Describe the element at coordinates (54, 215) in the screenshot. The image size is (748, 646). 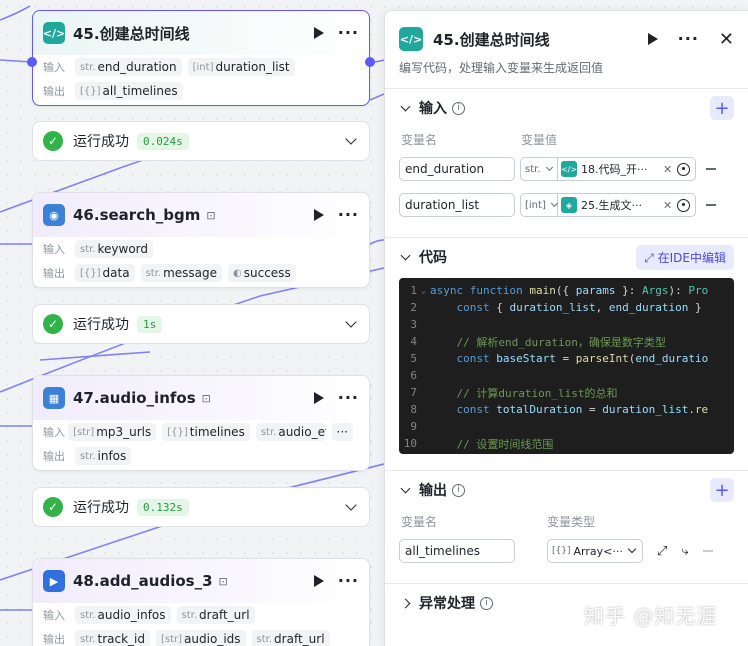
I see `plugin-icon: ◉` at that location.